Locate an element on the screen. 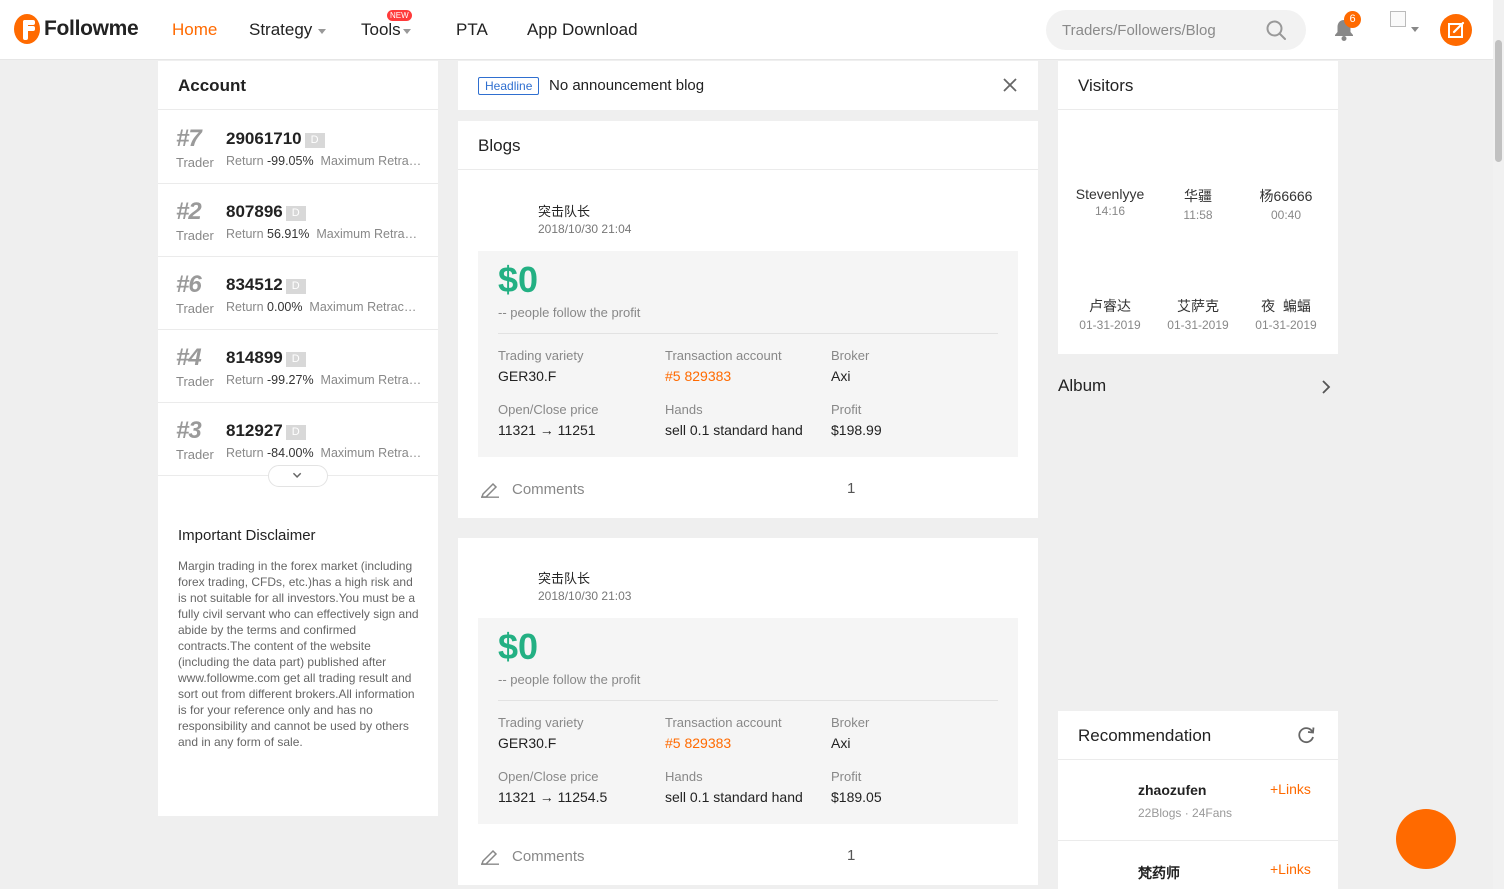 This screenshot has height=889, width=1504. visitor-item: 艾萨克 01-31-2019 is located at coordinates (1198, 314).